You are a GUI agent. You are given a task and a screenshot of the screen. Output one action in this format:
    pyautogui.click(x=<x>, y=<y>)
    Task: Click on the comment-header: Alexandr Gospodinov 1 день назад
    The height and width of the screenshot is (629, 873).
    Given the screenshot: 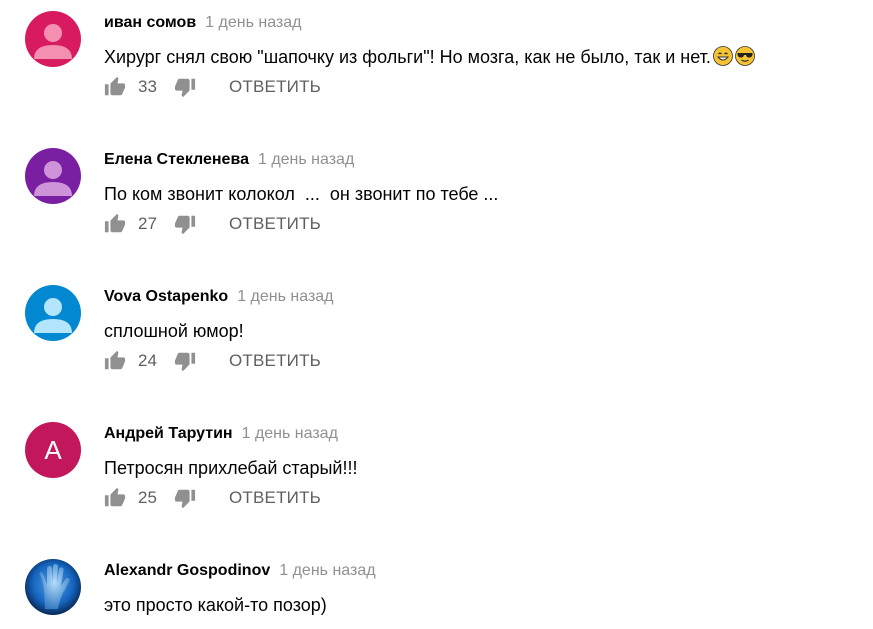 What is the action you would take?
    pyautogui.click(x=240, y=571)
    